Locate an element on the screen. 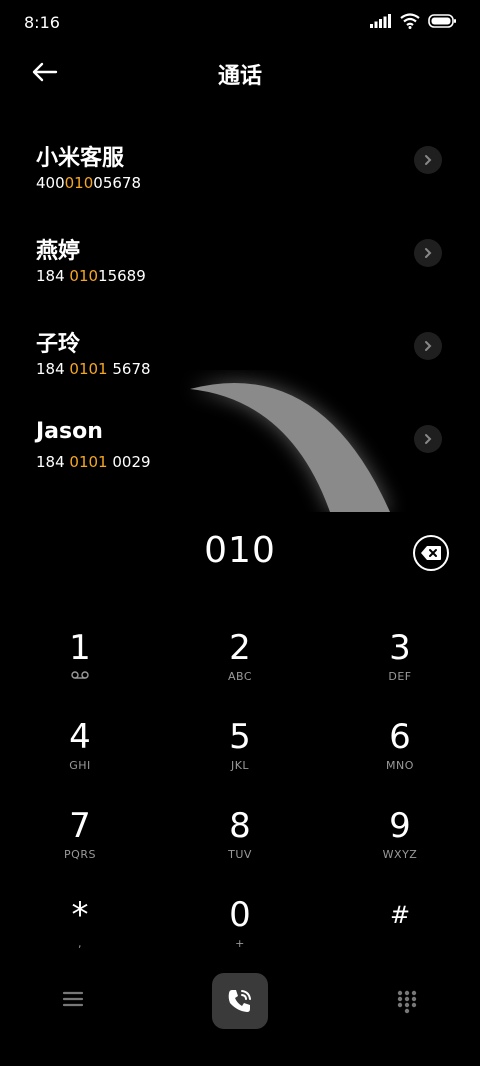 The width and height of the screenshot is (480, 1066). contact-item: Jason 184 0101 0029 is located at coordinates (240, 459).